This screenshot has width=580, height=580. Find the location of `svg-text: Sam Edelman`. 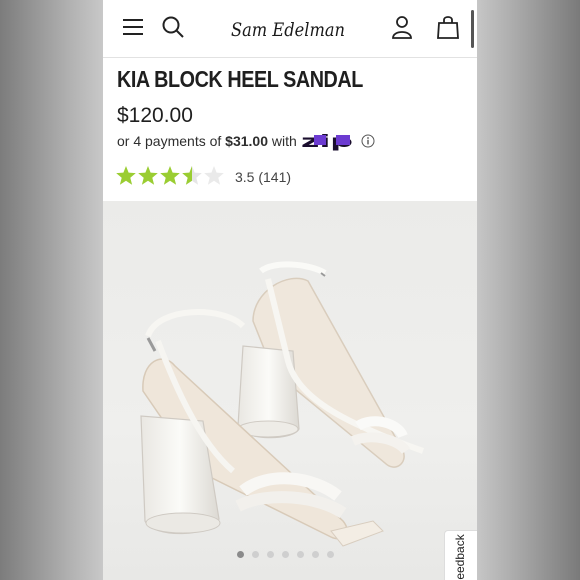

svg-text: Sam Edelman is located at coordinates (288, 30).